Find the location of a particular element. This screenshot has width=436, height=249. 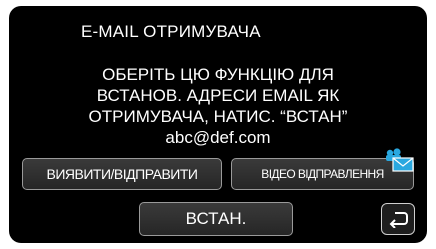

video-mail-icon is located at coordinates (400, 160).